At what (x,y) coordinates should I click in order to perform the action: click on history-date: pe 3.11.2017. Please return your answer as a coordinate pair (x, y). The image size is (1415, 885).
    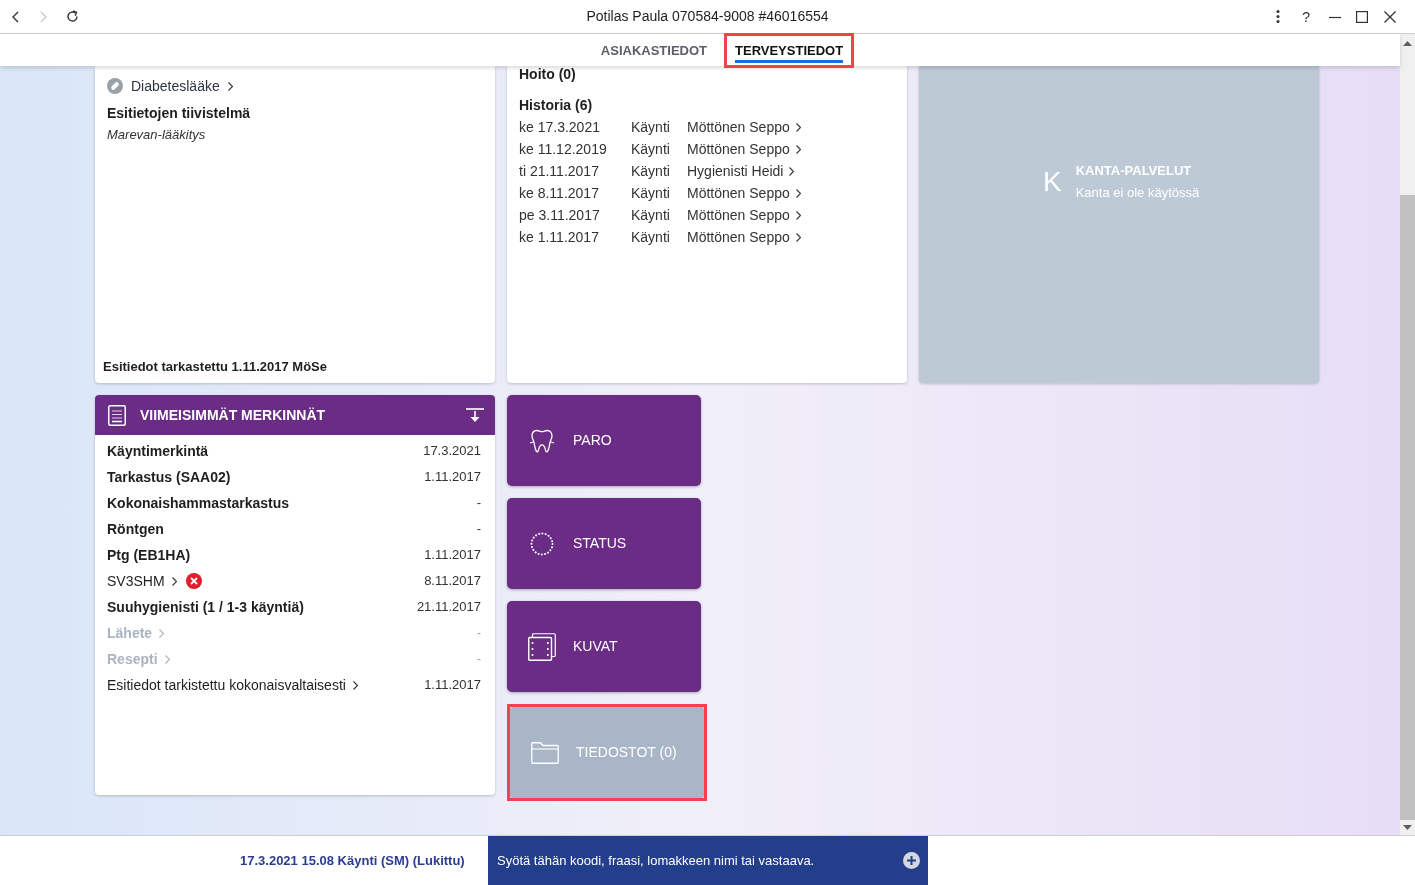
    Looking at the image, I should click on (560, 215).